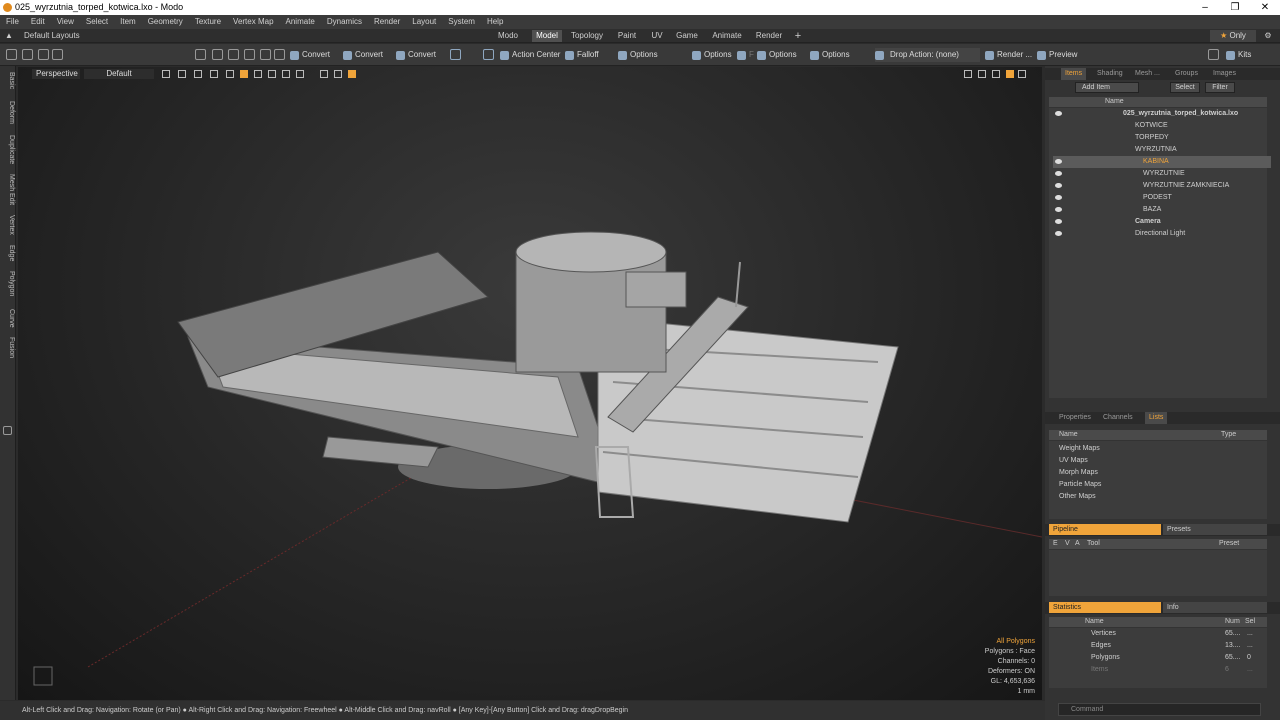 The image size is (1280, 720). I want to click on rotate-view-icon, so click(982, 74).